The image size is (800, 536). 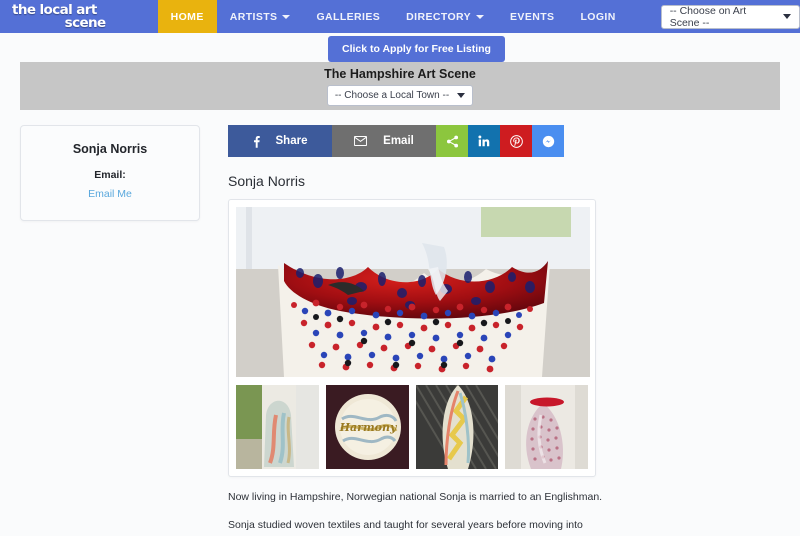 I want to click on nav-item-galleries: GALLERIES, so click(x=348, y=16).